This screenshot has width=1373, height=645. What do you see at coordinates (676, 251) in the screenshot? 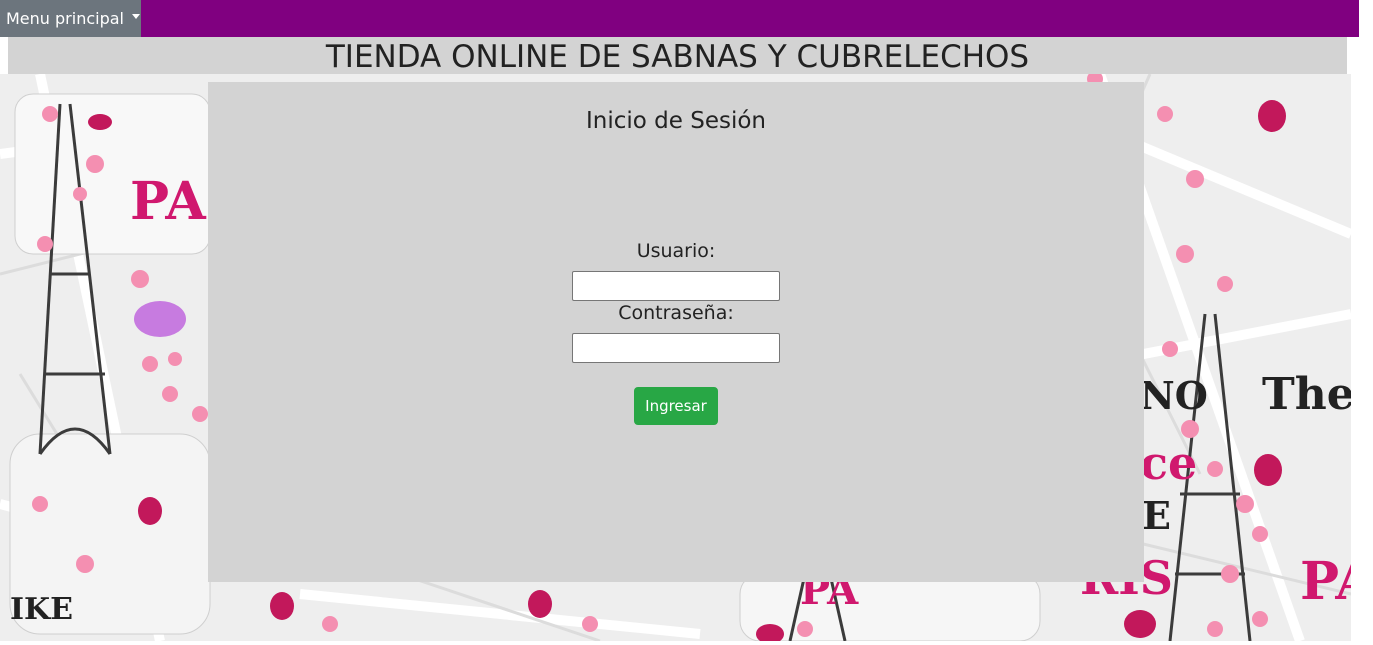
I see `username-label: Usuario:` at bounding box center [676, 251].